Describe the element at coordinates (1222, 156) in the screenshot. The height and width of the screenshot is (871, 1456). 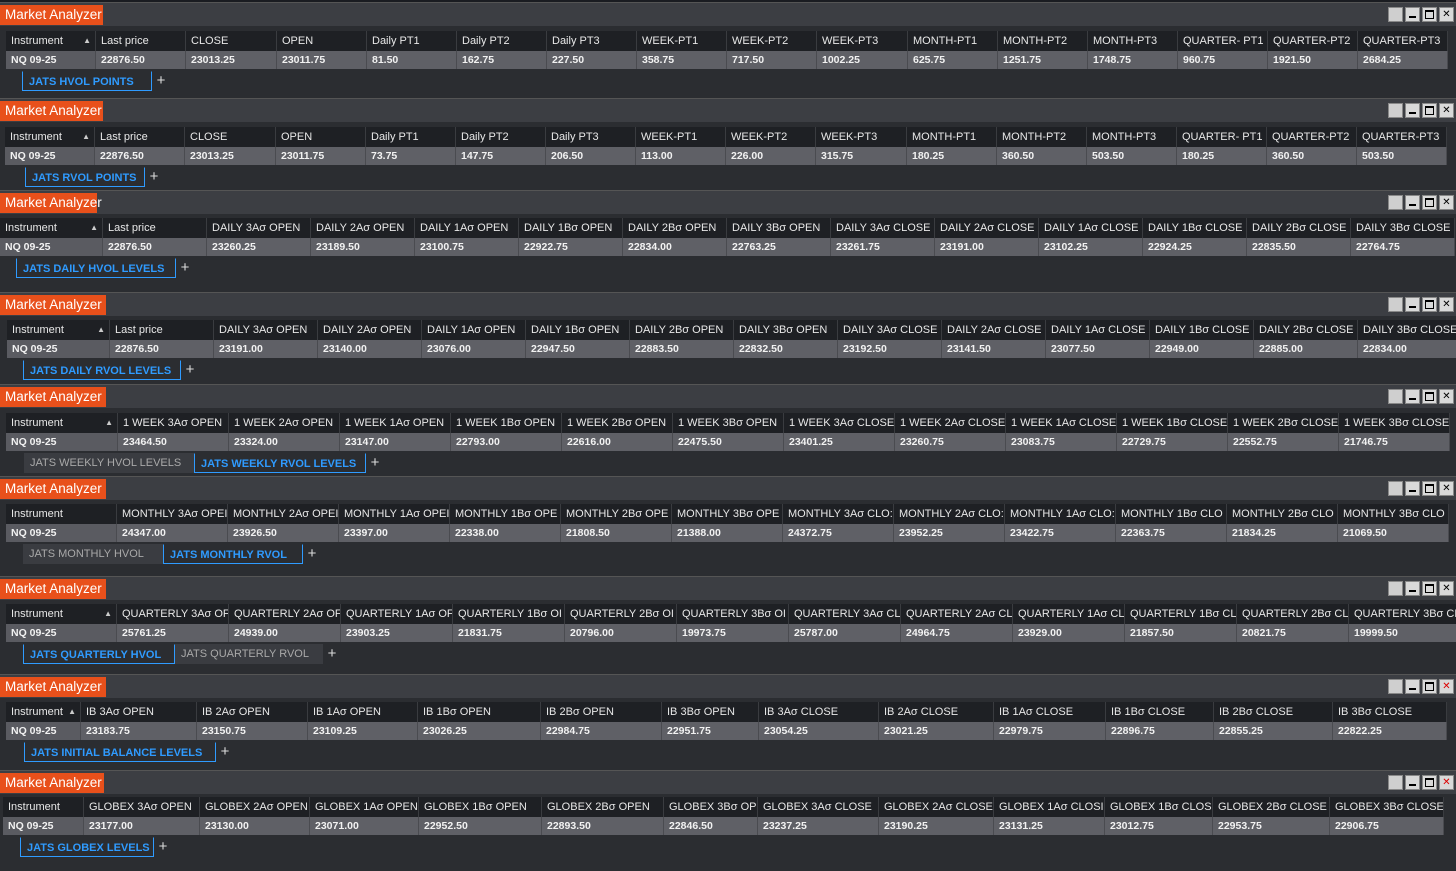
I see `value-cell: 180.25` at that location.